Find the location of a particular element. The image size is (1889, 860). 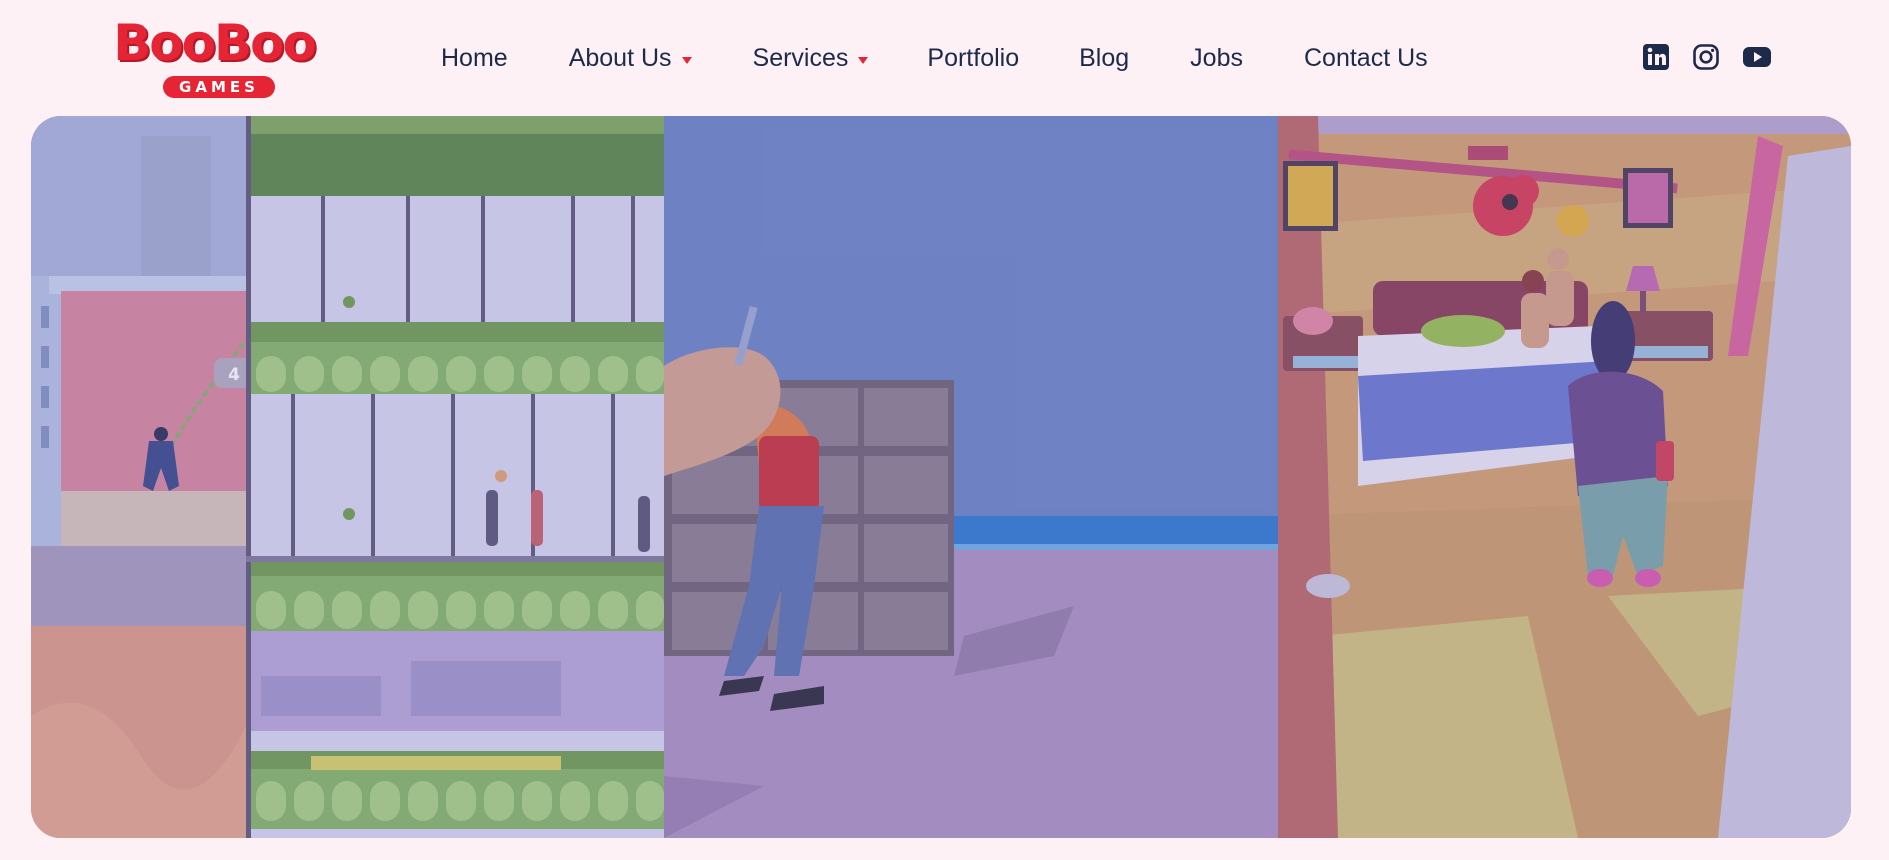

nav-jobs-label: Jobs is located at coordinates (1216, 57).